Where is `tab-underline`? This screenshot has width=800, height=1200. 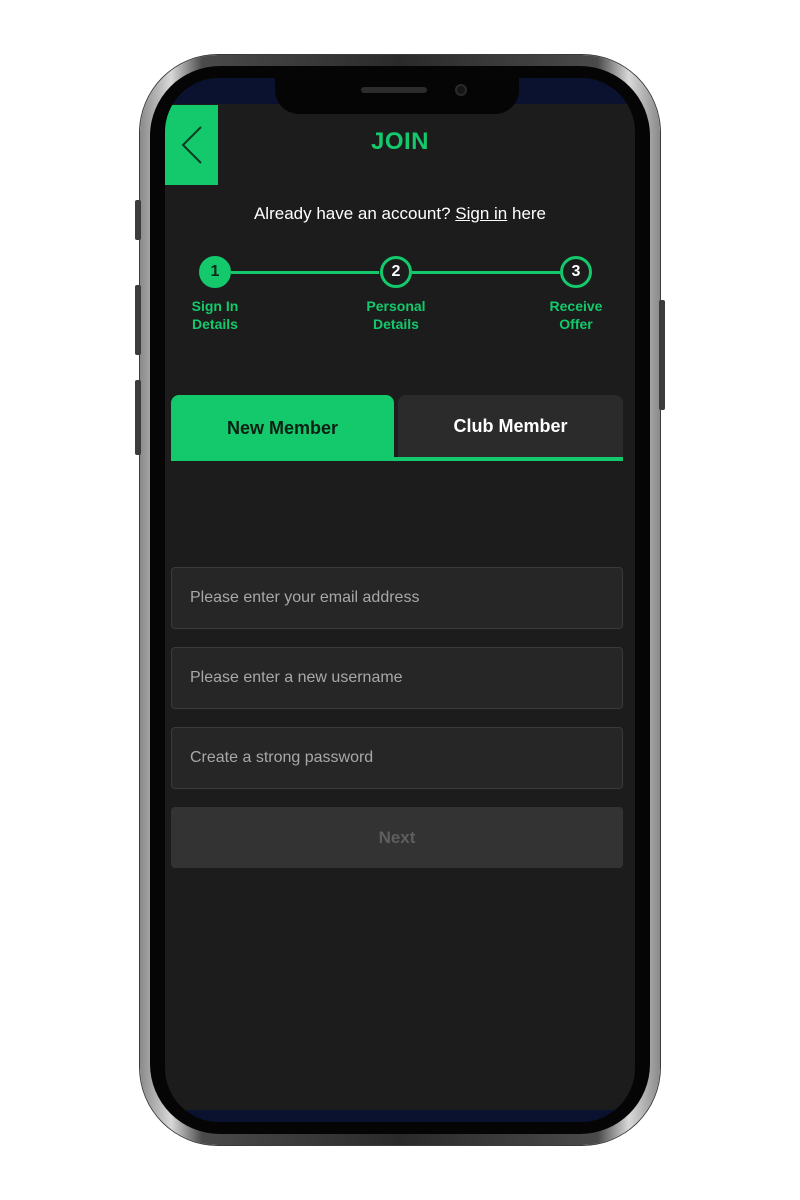 tab-underline is located at coordinates (397, 459).